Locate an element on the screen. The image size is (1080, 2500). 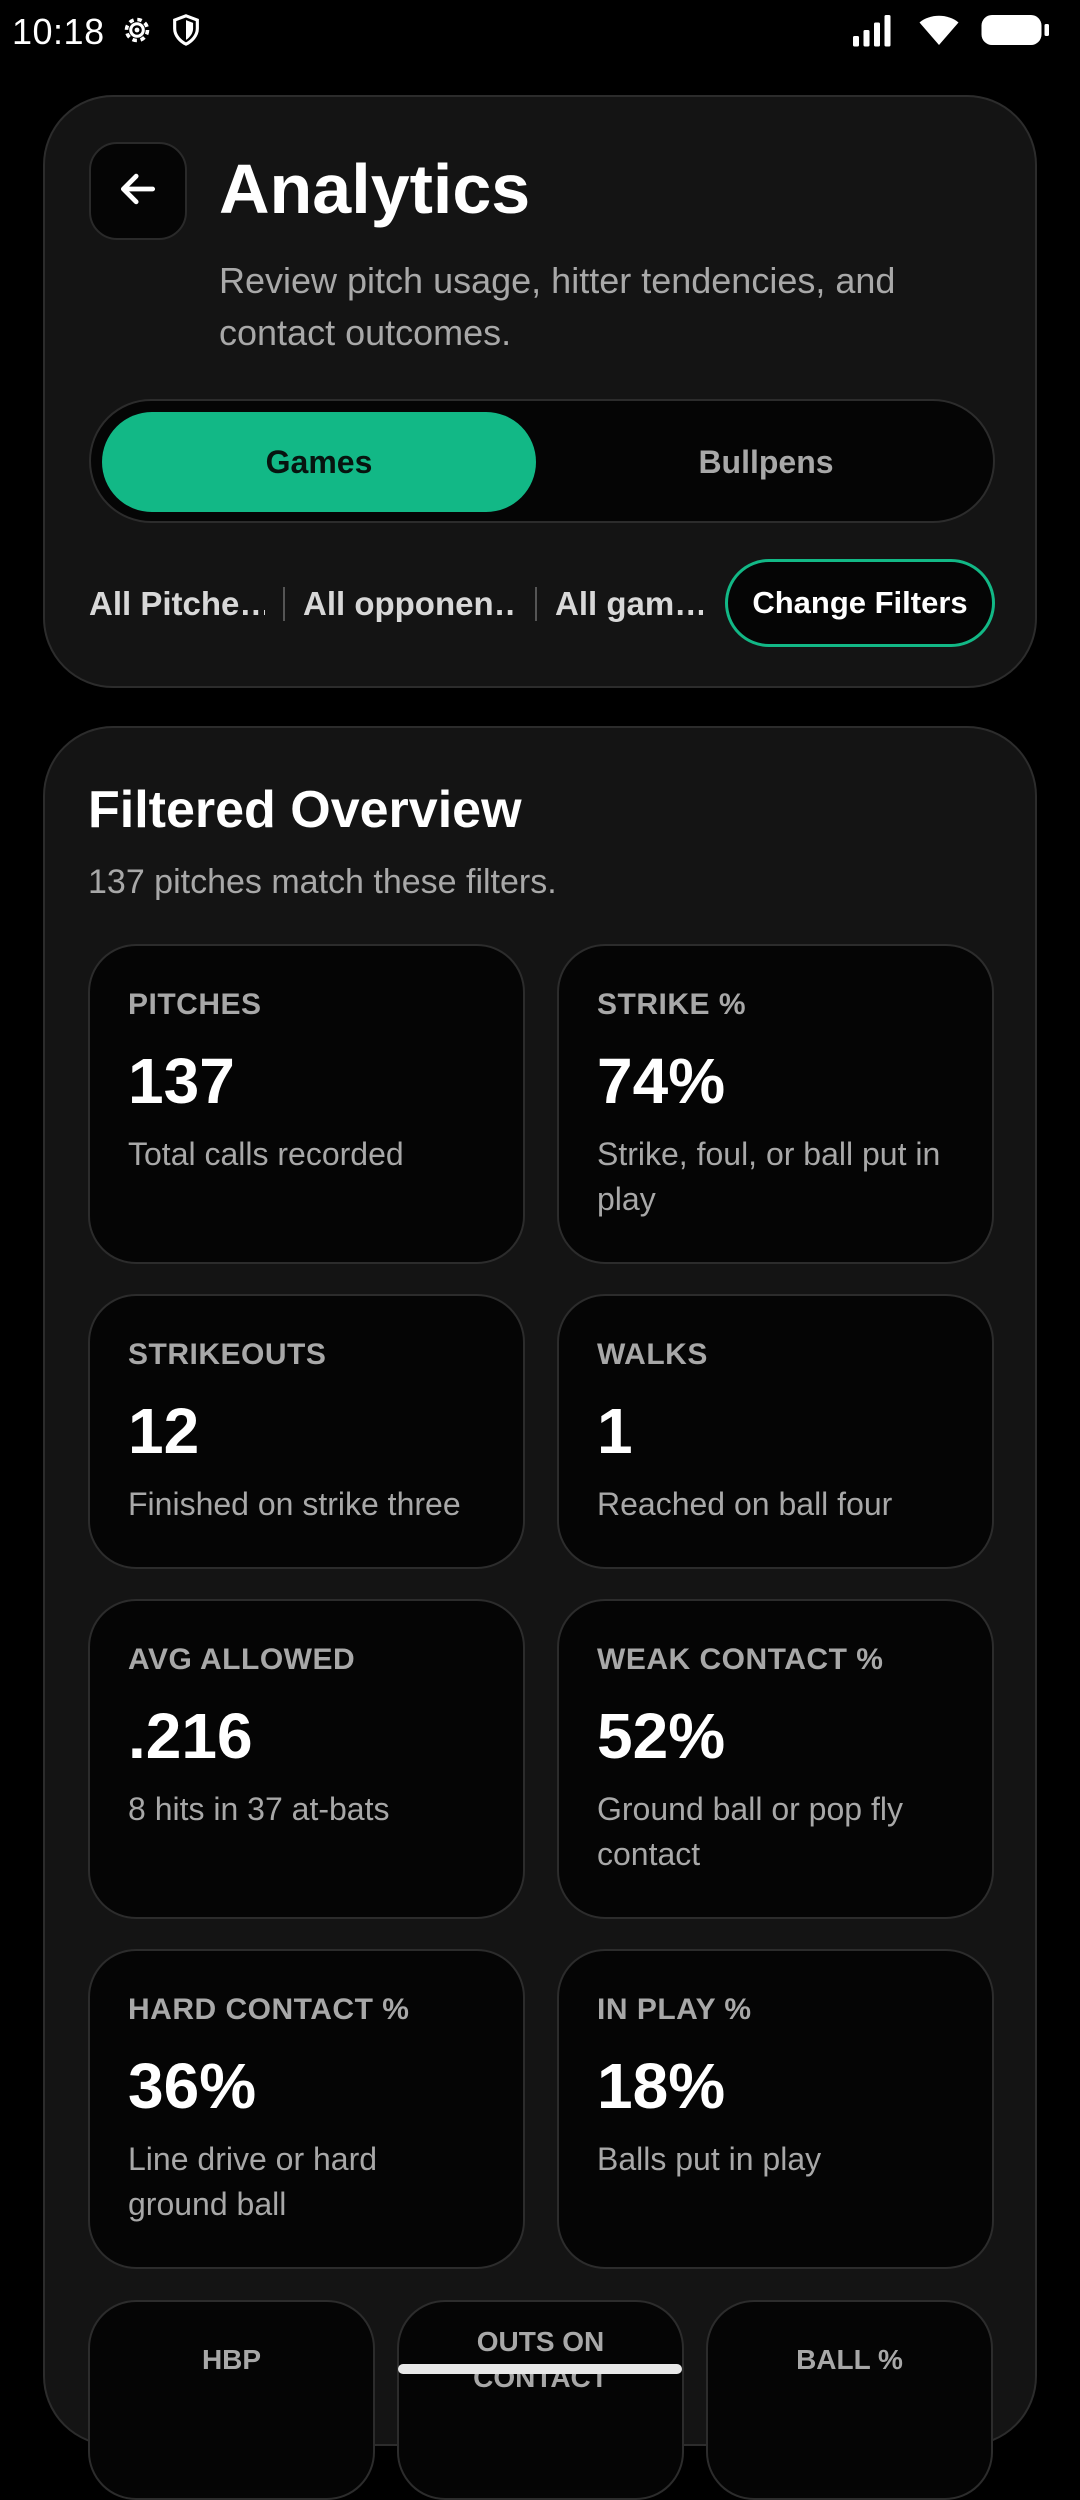
stat-description: 8 hits in 37 at-bats is located at coordinates (259, 1809).